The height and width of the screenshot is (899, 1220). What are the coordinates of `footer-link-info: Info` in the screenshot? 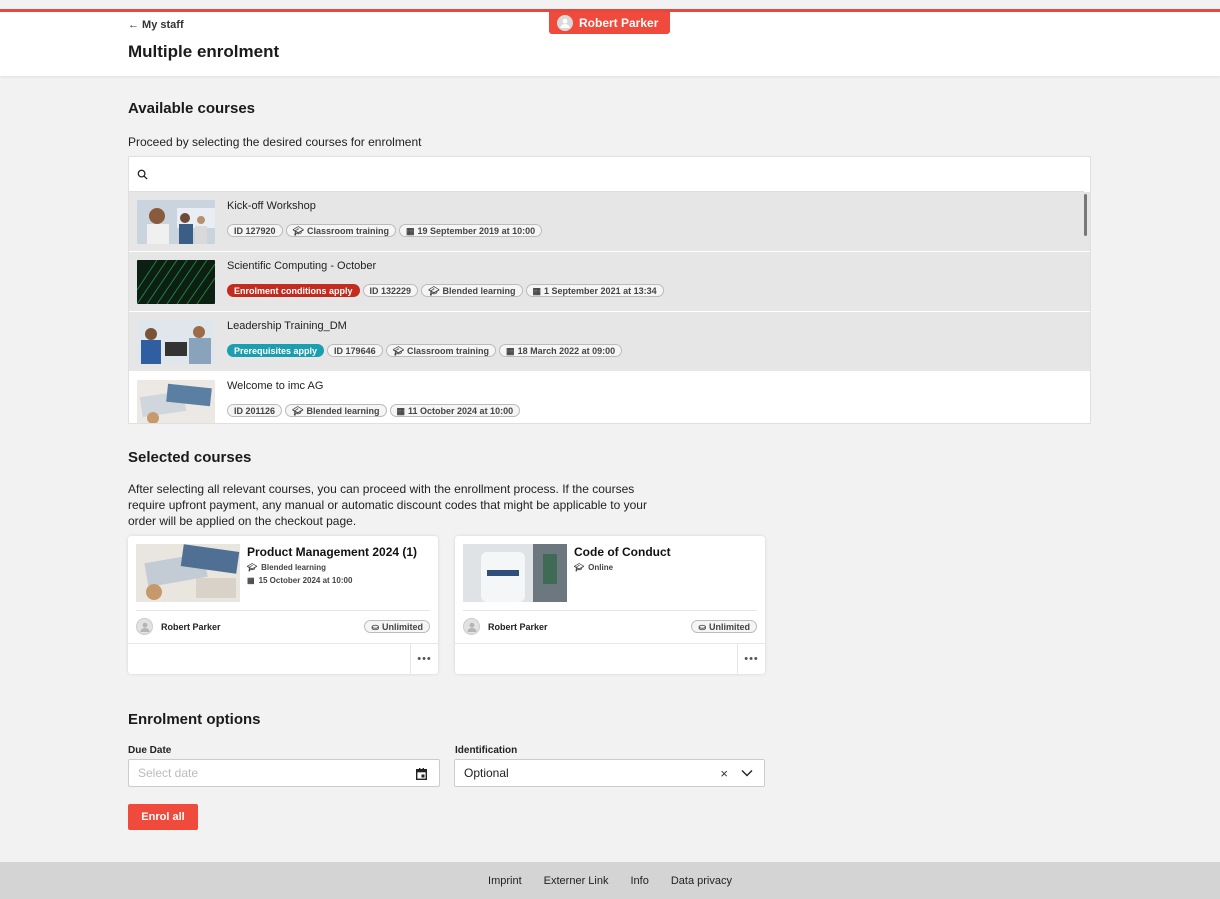 It's located at (639, 881).